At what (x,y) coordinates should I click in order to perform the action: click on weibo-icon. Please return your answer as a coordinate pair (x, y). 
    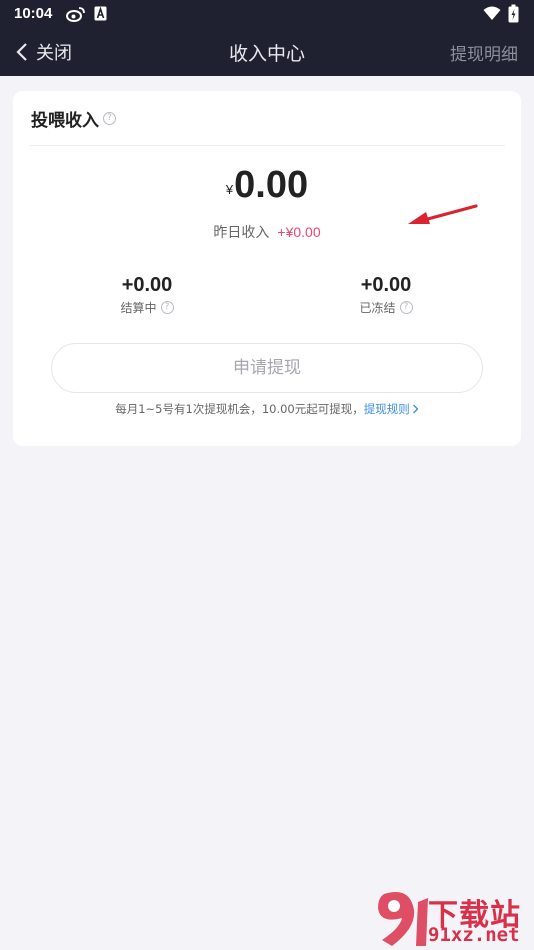
    Looking at the image, I should click on (75, 14).